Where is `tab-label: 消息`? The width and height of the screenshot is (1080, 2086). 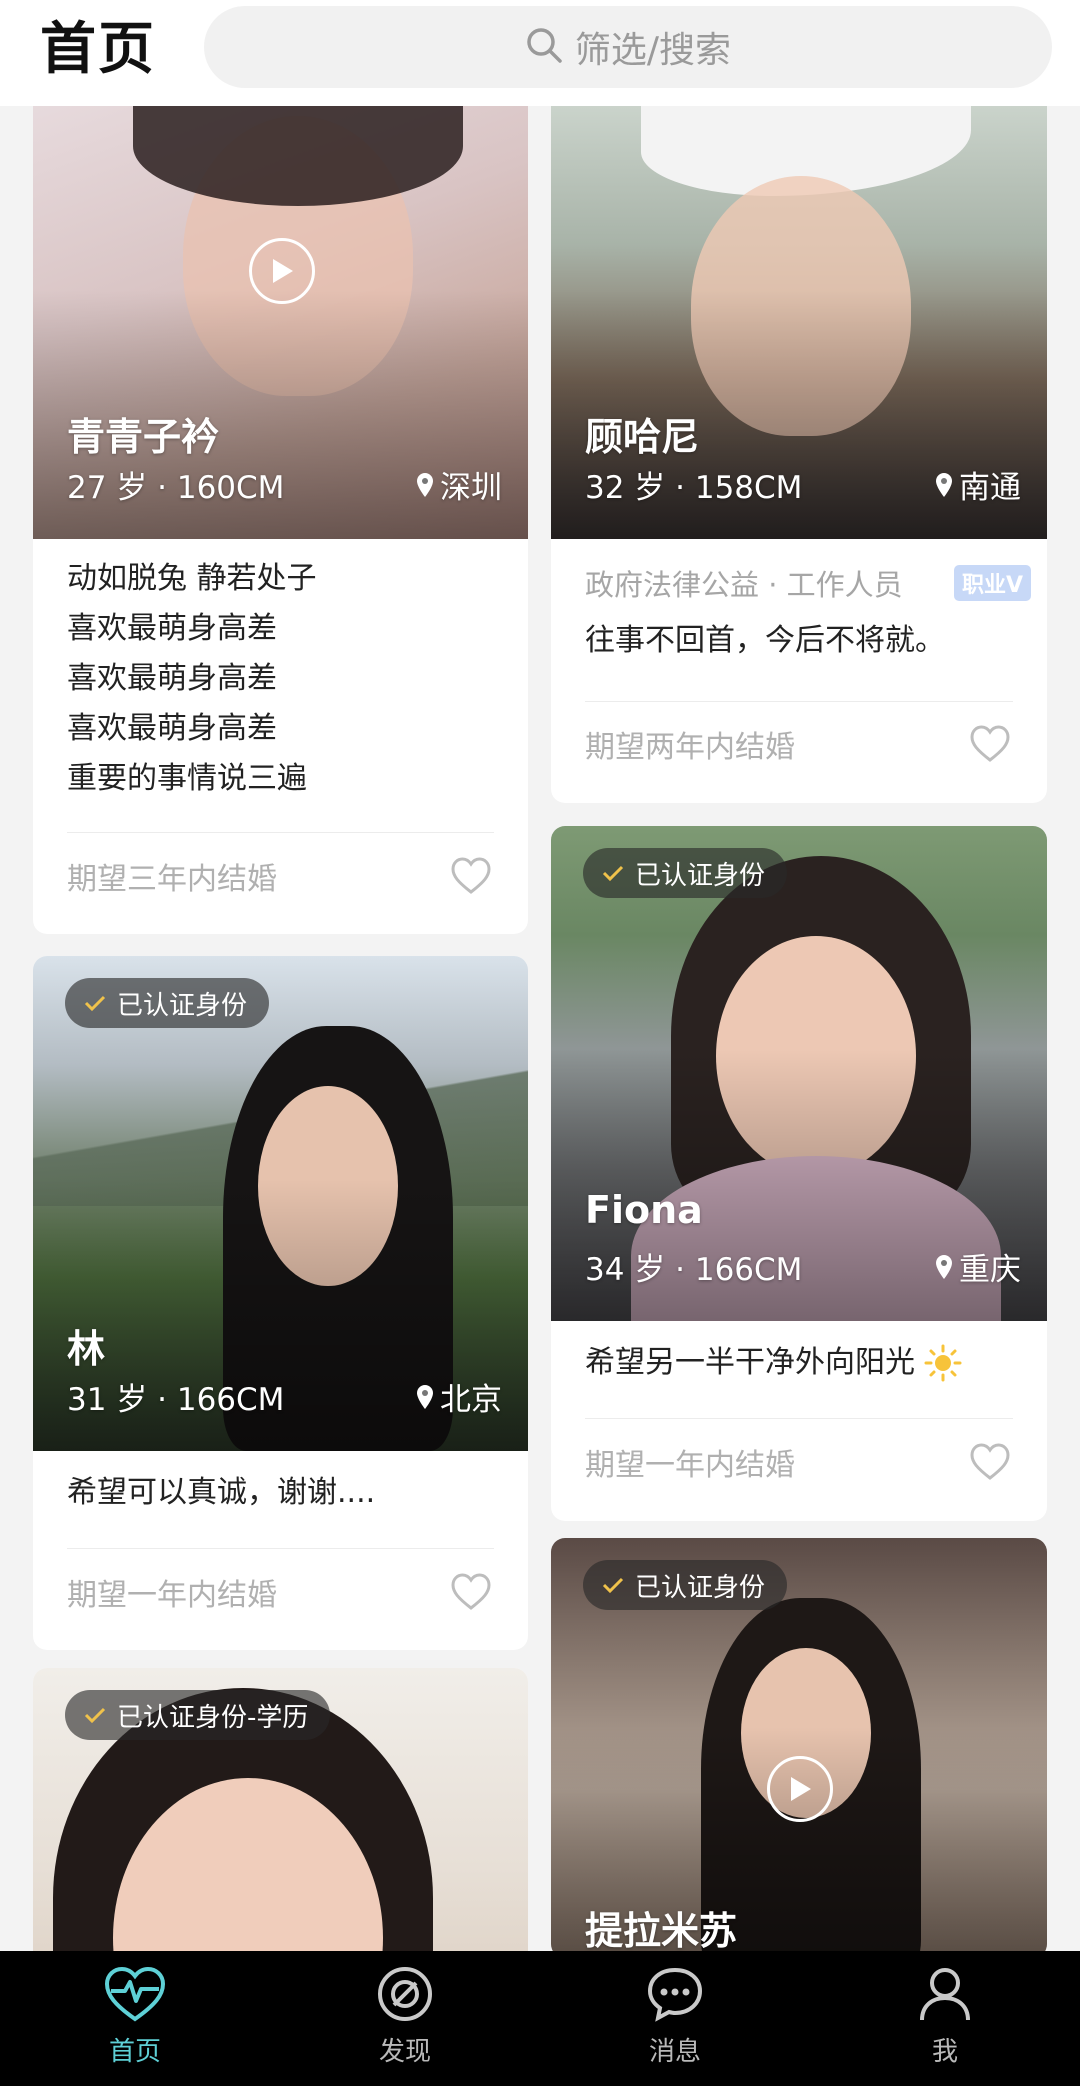
tab-label: 消息 is located at coordinates (674, 2052).